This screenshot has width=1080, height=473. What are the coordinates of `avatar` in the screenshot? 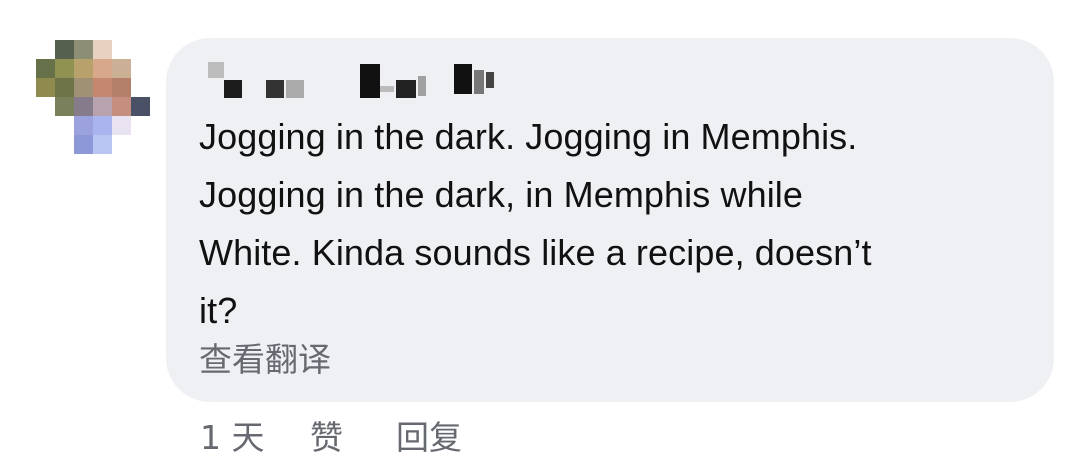 It's located at (94, 99).